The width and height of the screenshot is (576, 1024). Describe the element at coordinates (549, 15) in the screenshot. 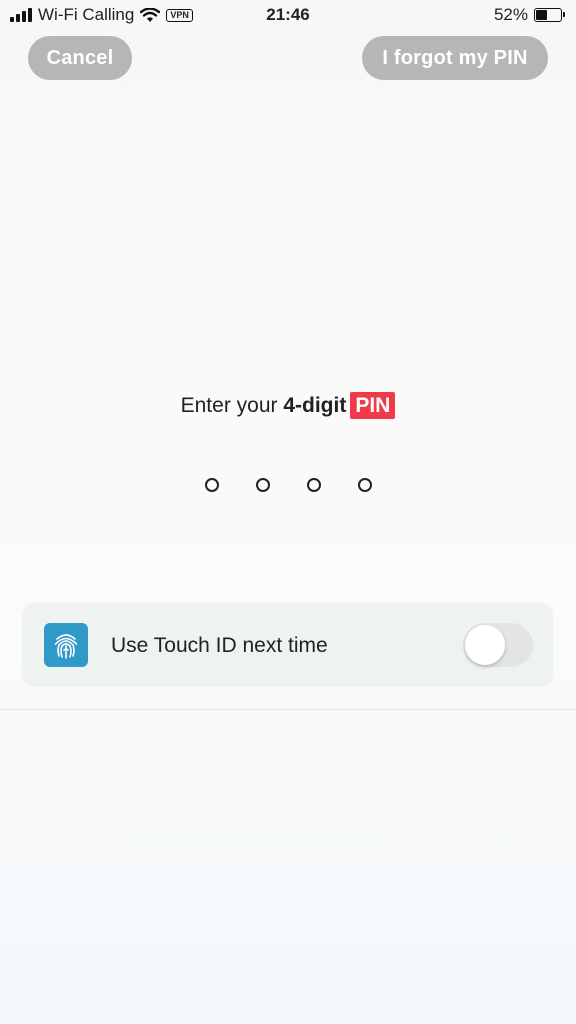

I see `battery-icon` at that location.